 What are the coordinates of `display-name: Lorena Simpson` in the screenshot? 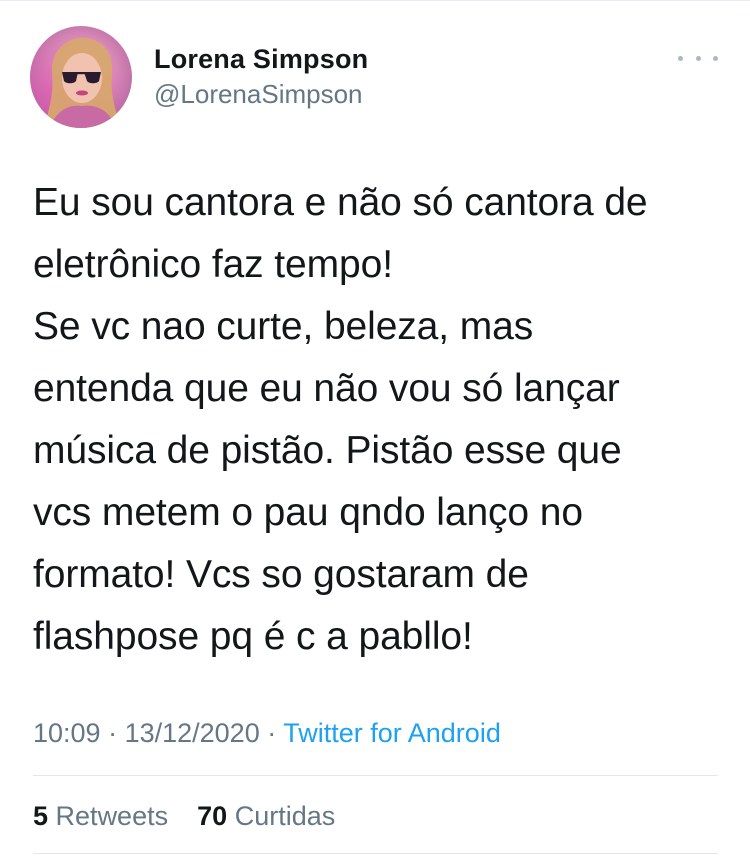 It's located at (261, 59).